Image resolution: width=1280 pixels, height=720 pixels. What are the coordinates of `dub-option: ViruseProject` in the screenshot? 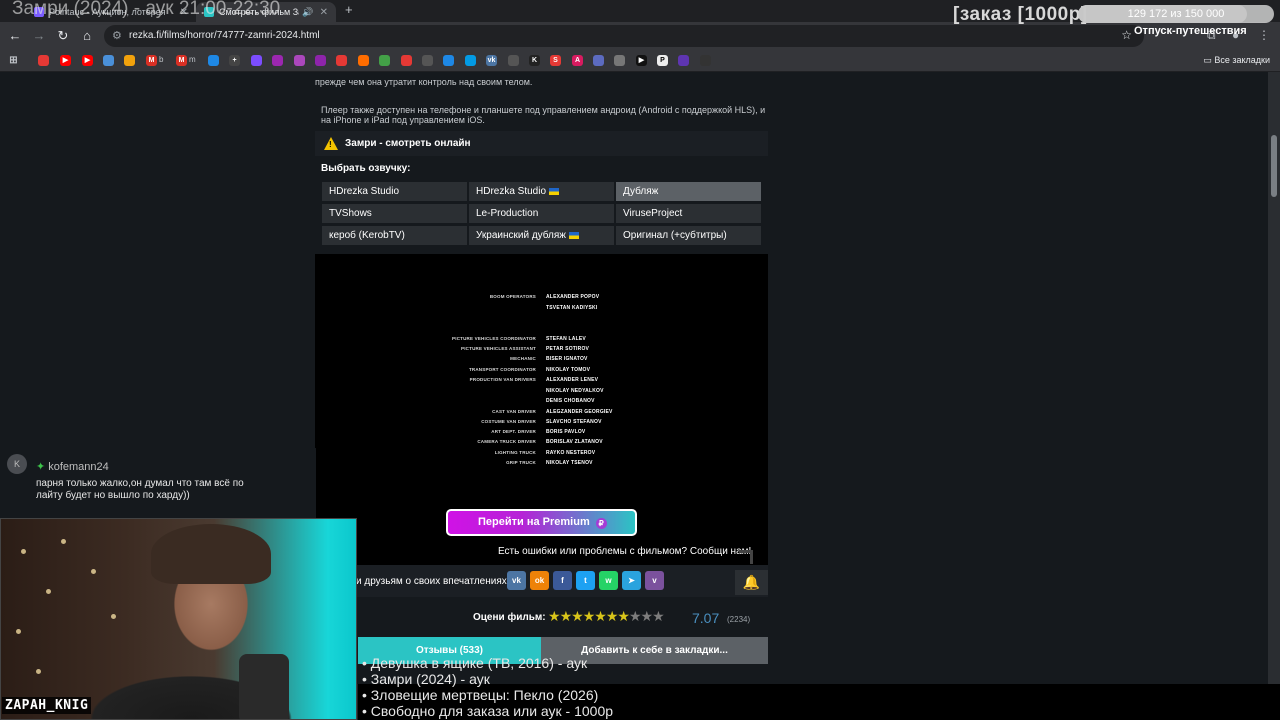 It's located at (688, 213).